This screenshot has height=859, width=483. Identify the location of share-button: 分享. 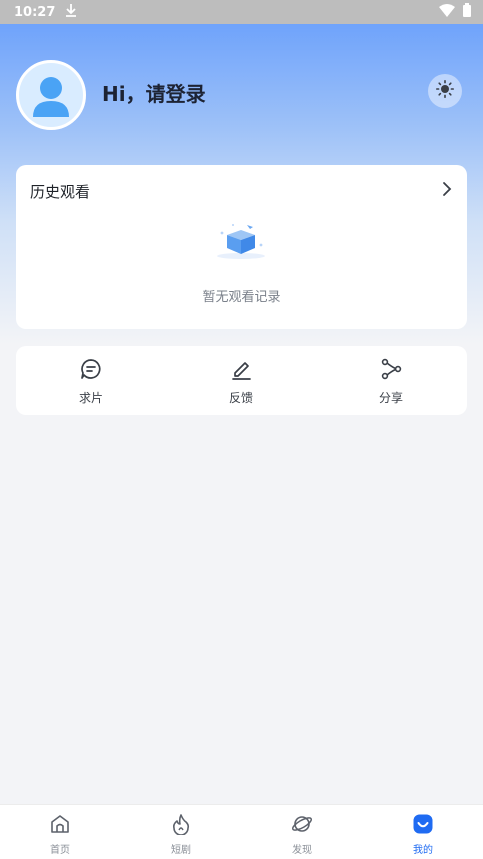
(391, 382).